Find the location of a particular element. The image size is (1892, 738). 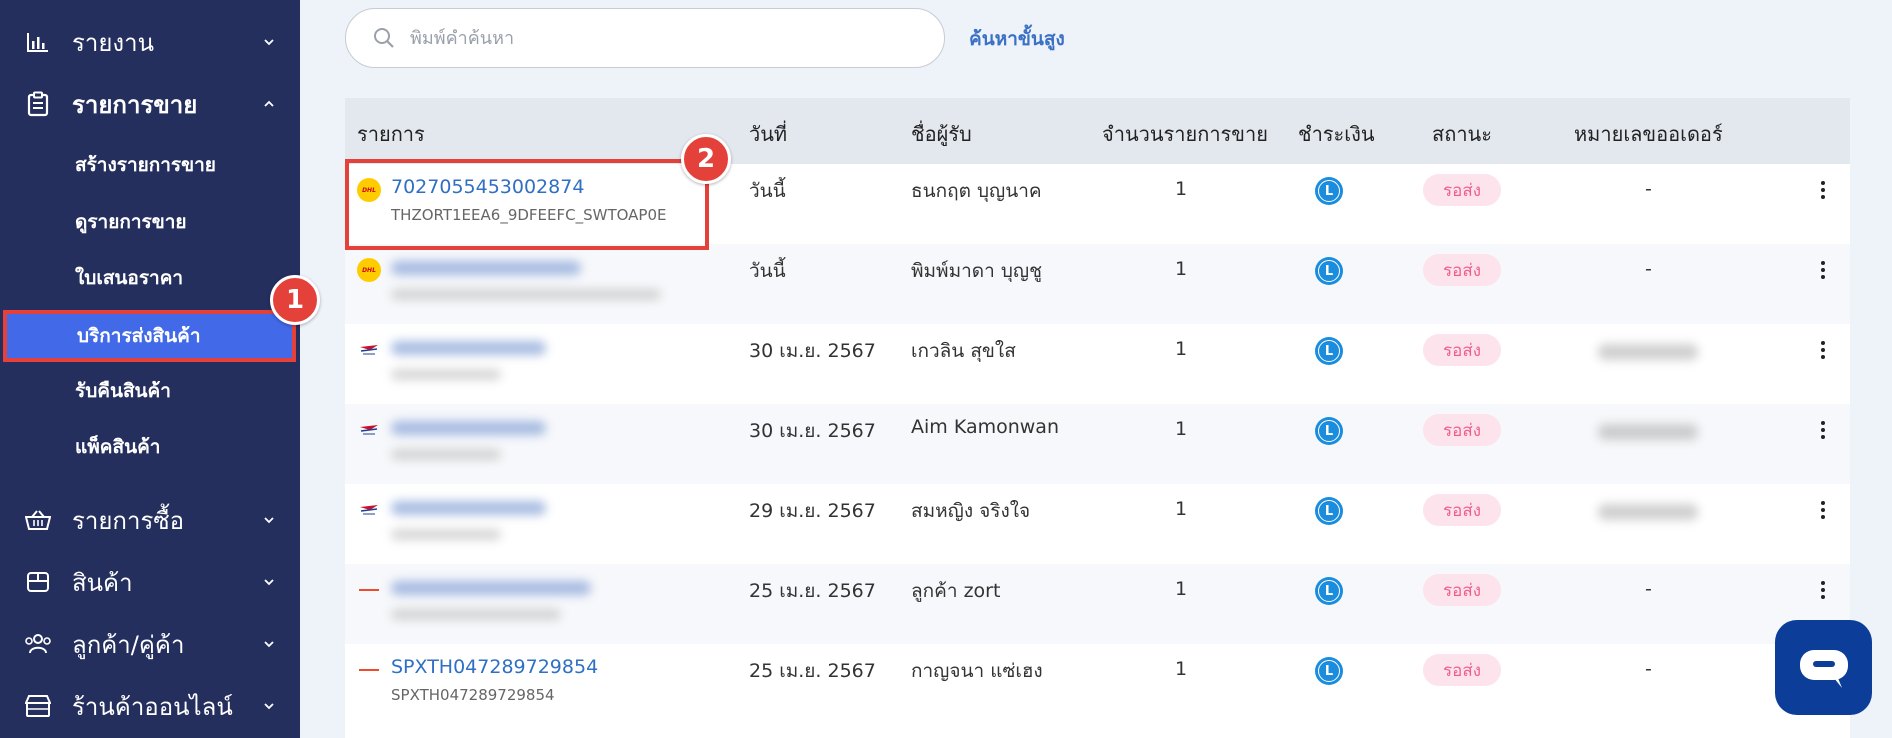

sub-item-label: บริการส่งสินค้า is located at coordinates (139, 336).